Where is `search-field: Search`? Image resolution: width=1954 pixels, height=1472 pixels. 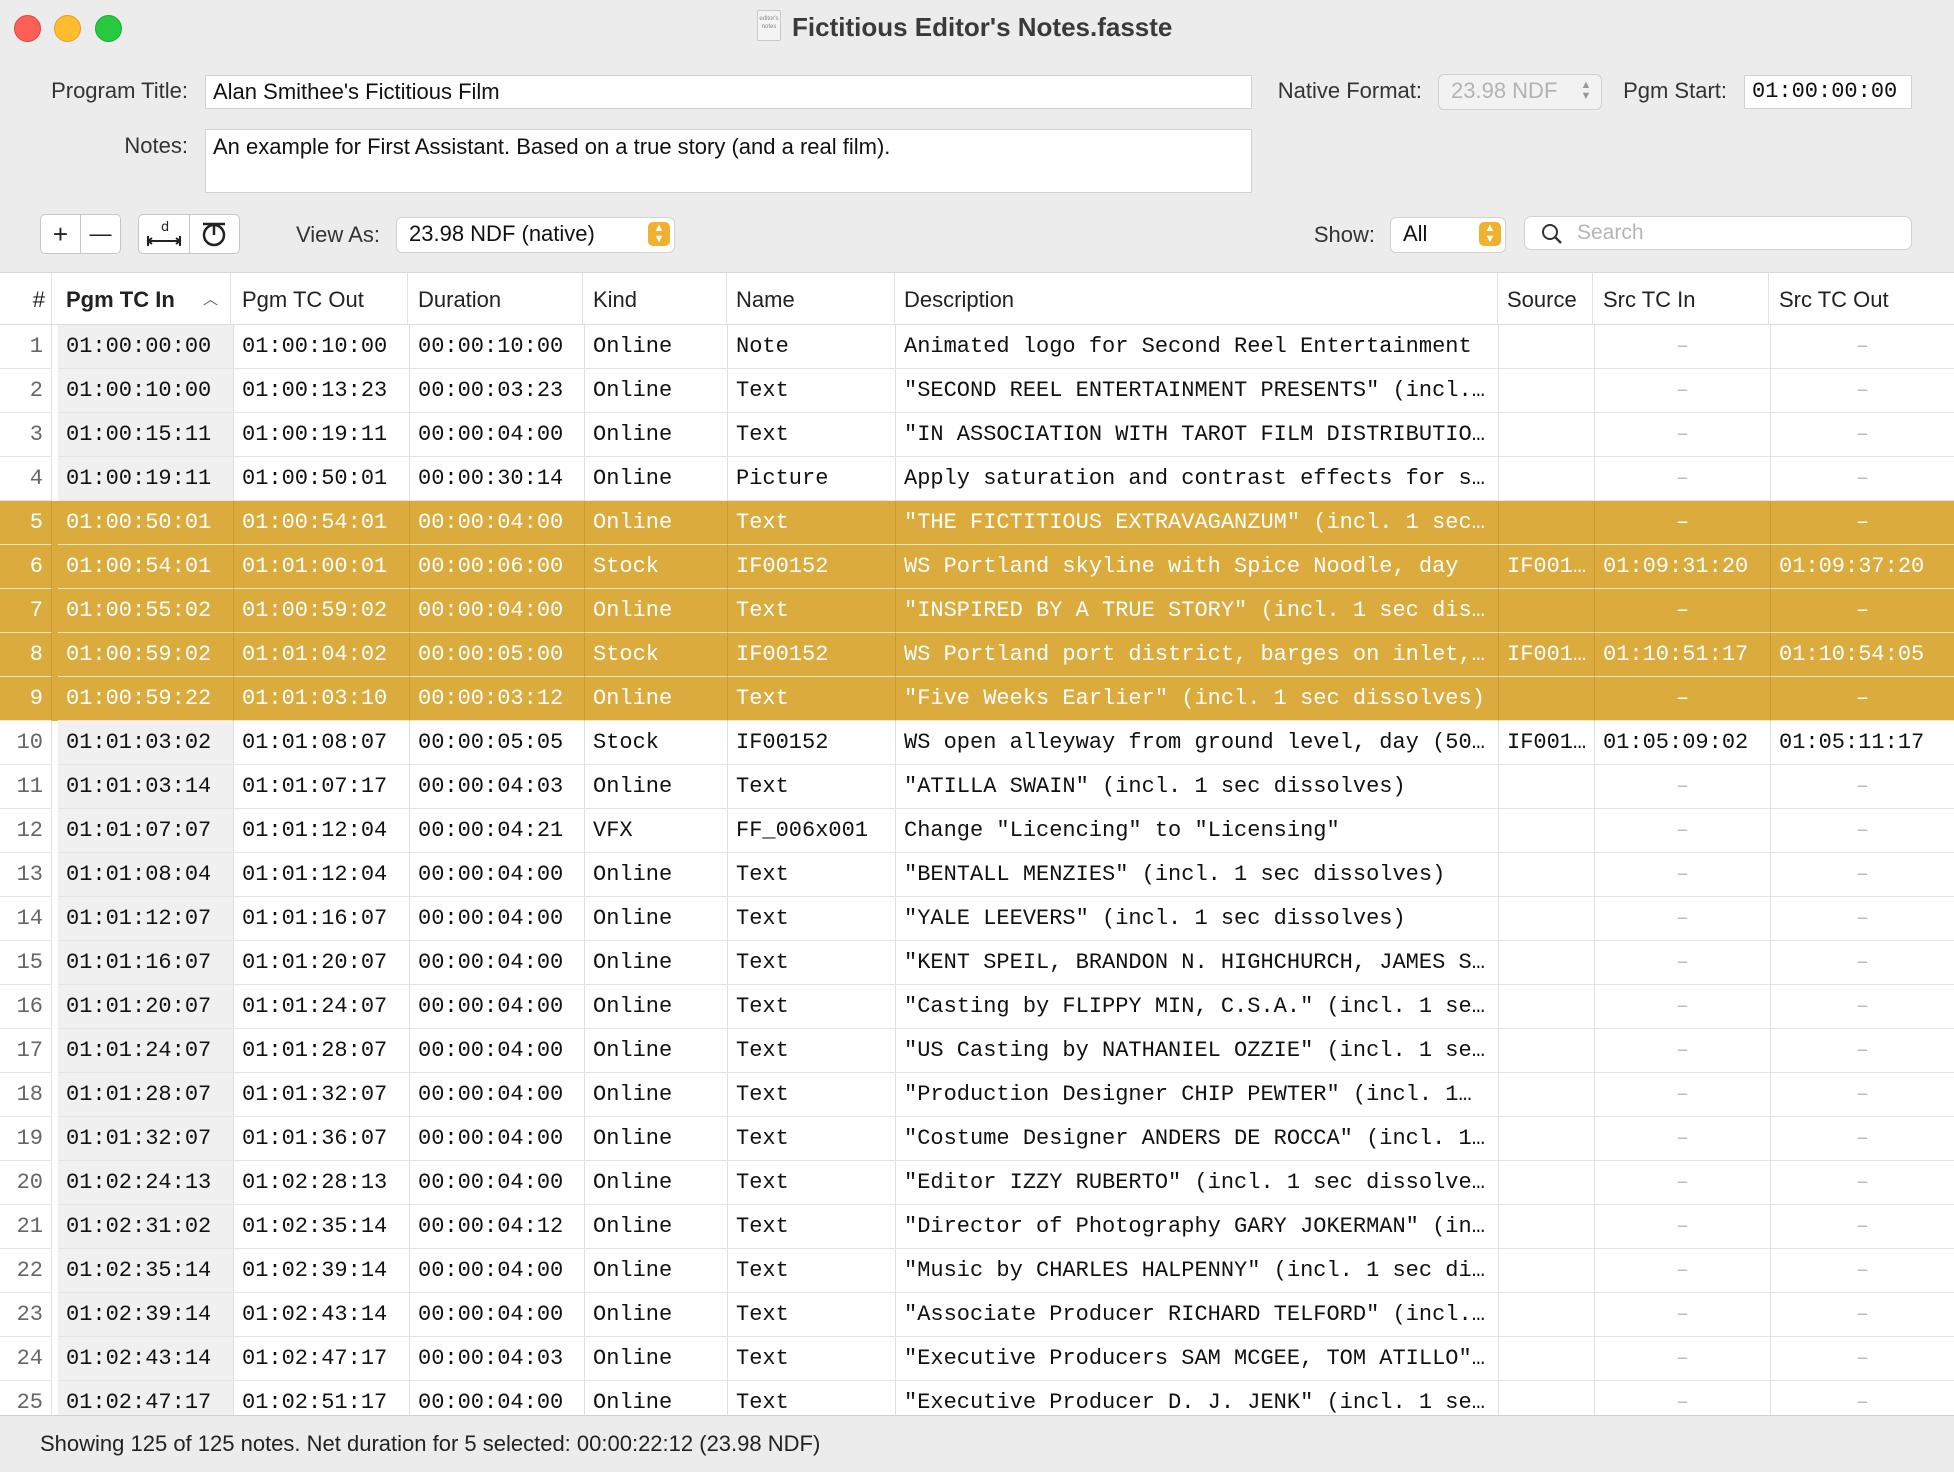
search-field: Search is located at coordinates (1718, 233).